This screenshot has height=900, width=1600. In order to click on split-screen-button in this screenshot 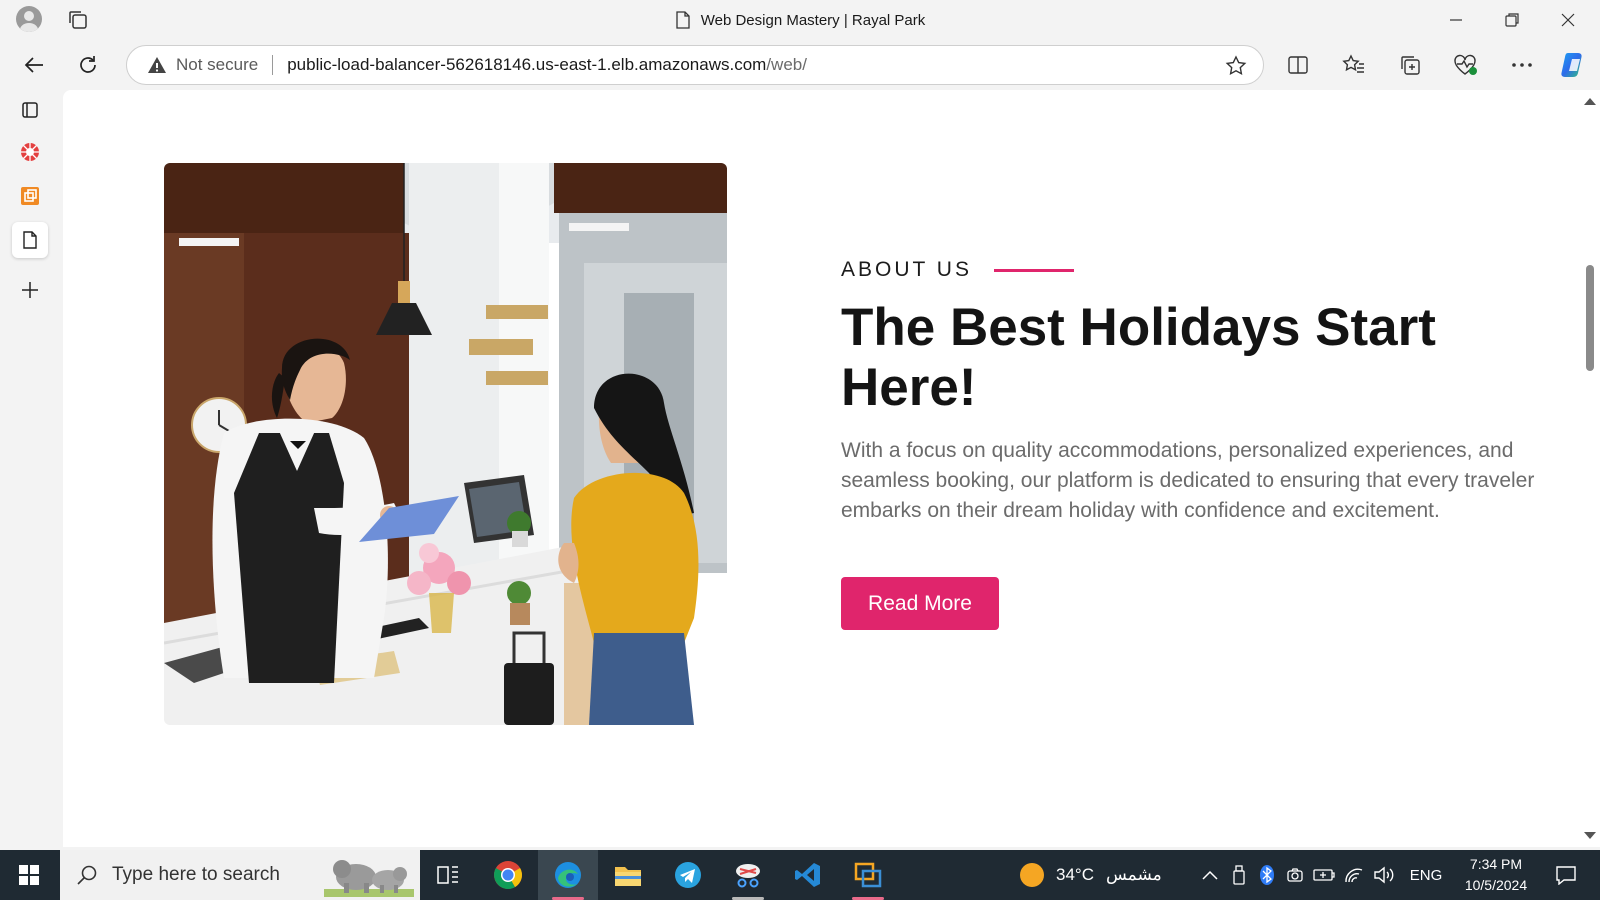, I will do `click(1298, 65)`.